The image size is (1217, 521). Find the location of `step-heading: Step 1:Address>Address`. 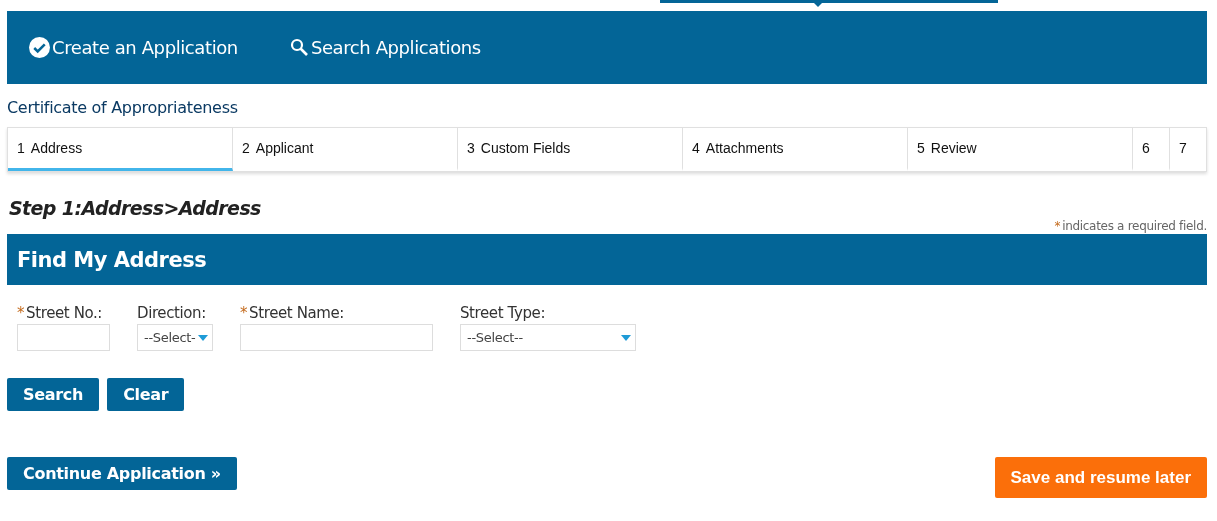

step-heading: Step 1:Address>Address is located at coordinates (135, 208).